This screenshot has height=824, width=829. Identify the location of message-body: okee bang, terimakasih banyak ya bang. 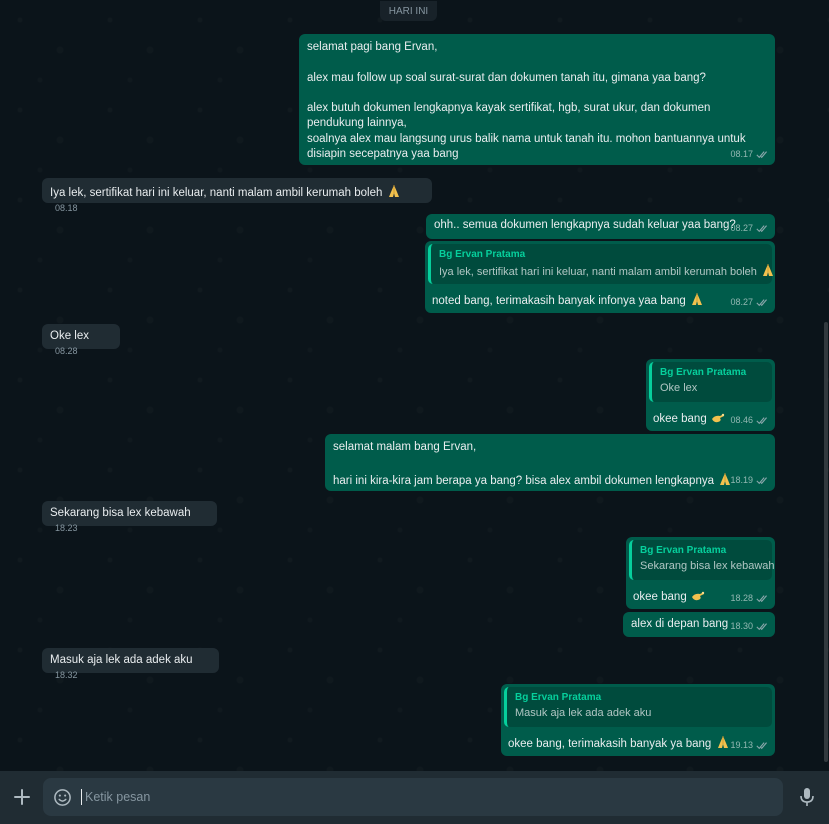
(619, 743).